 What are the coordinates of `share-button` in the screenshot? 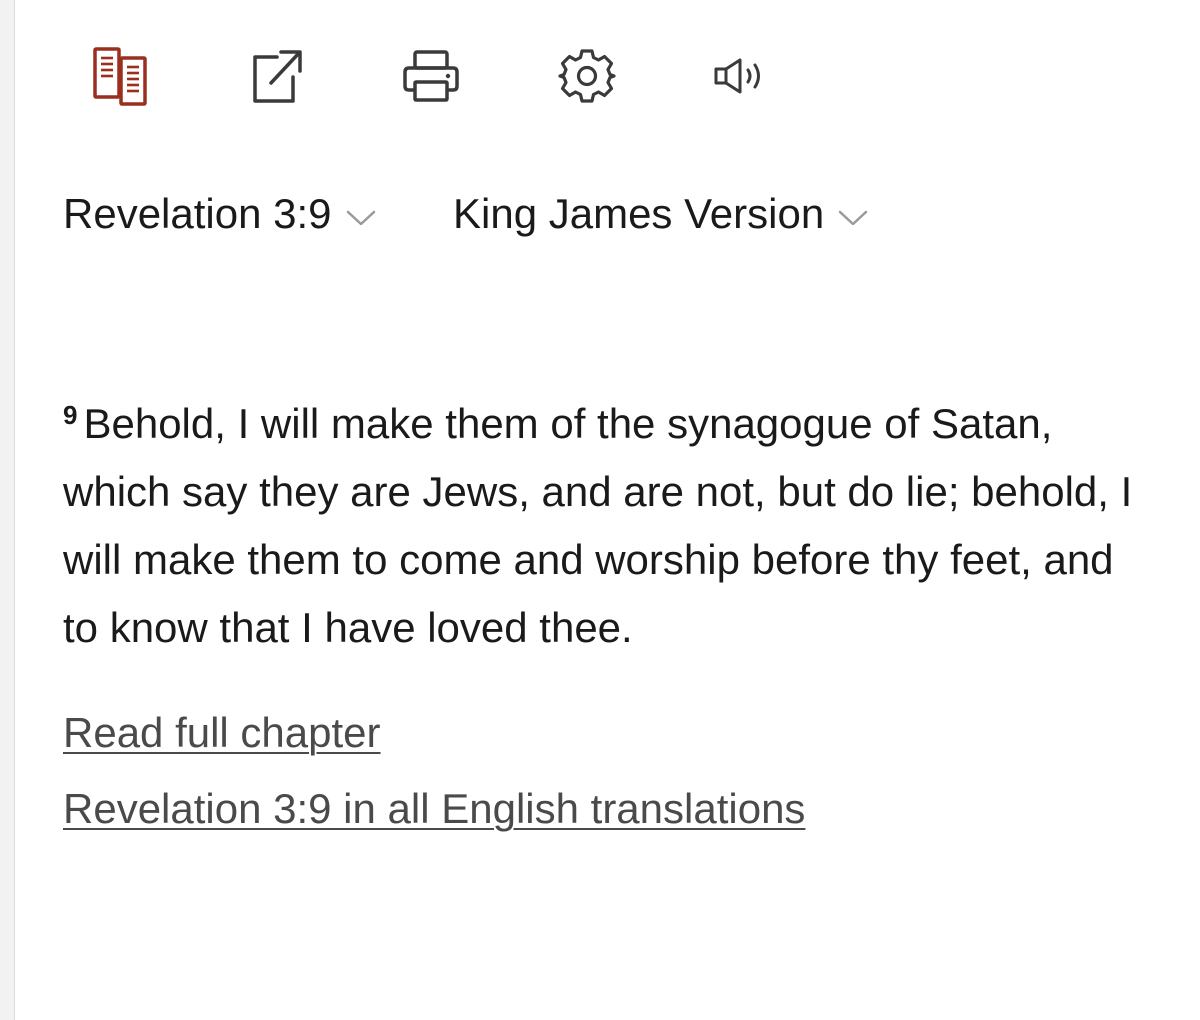 It's located at (275, 76).